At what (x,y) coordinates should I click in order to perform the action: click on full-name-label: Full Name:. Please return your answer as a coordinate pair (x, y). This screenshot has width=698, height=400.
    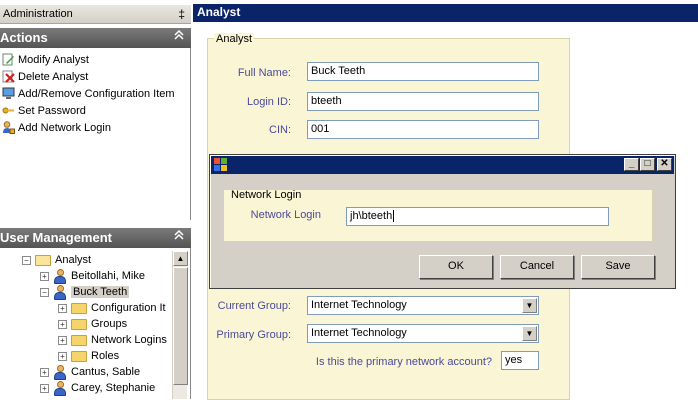
    Looking at the image, I should click on (264, 73).